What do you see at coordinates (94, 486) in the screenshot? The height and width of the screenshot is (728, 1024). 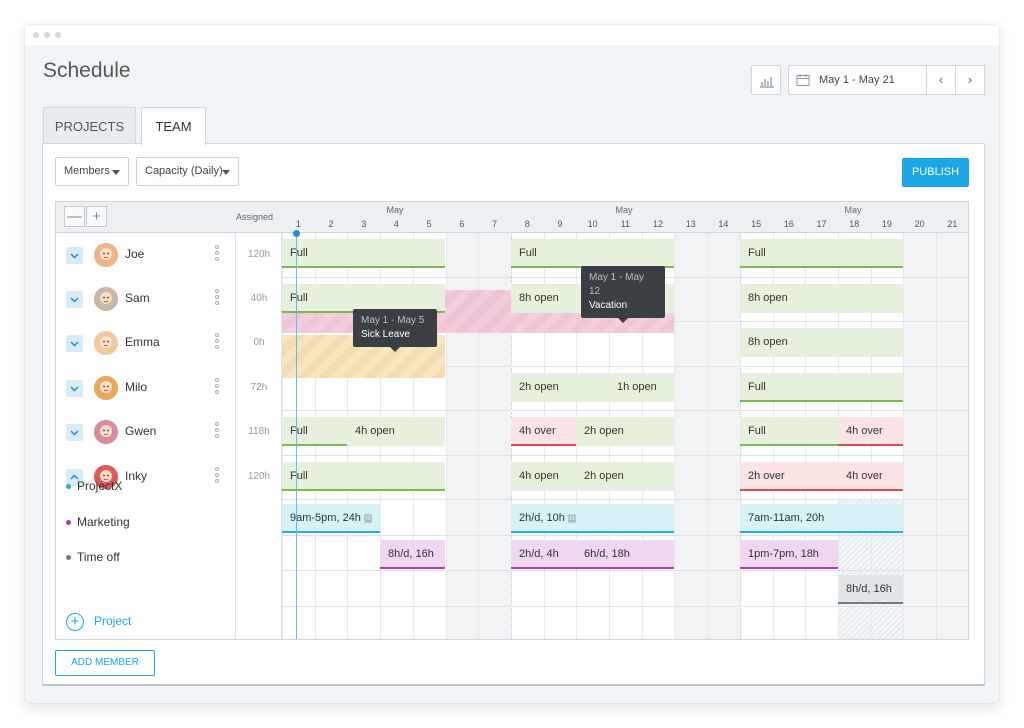 I see `project-label-projectx: ProjectX` at bounding box center [94, 486].